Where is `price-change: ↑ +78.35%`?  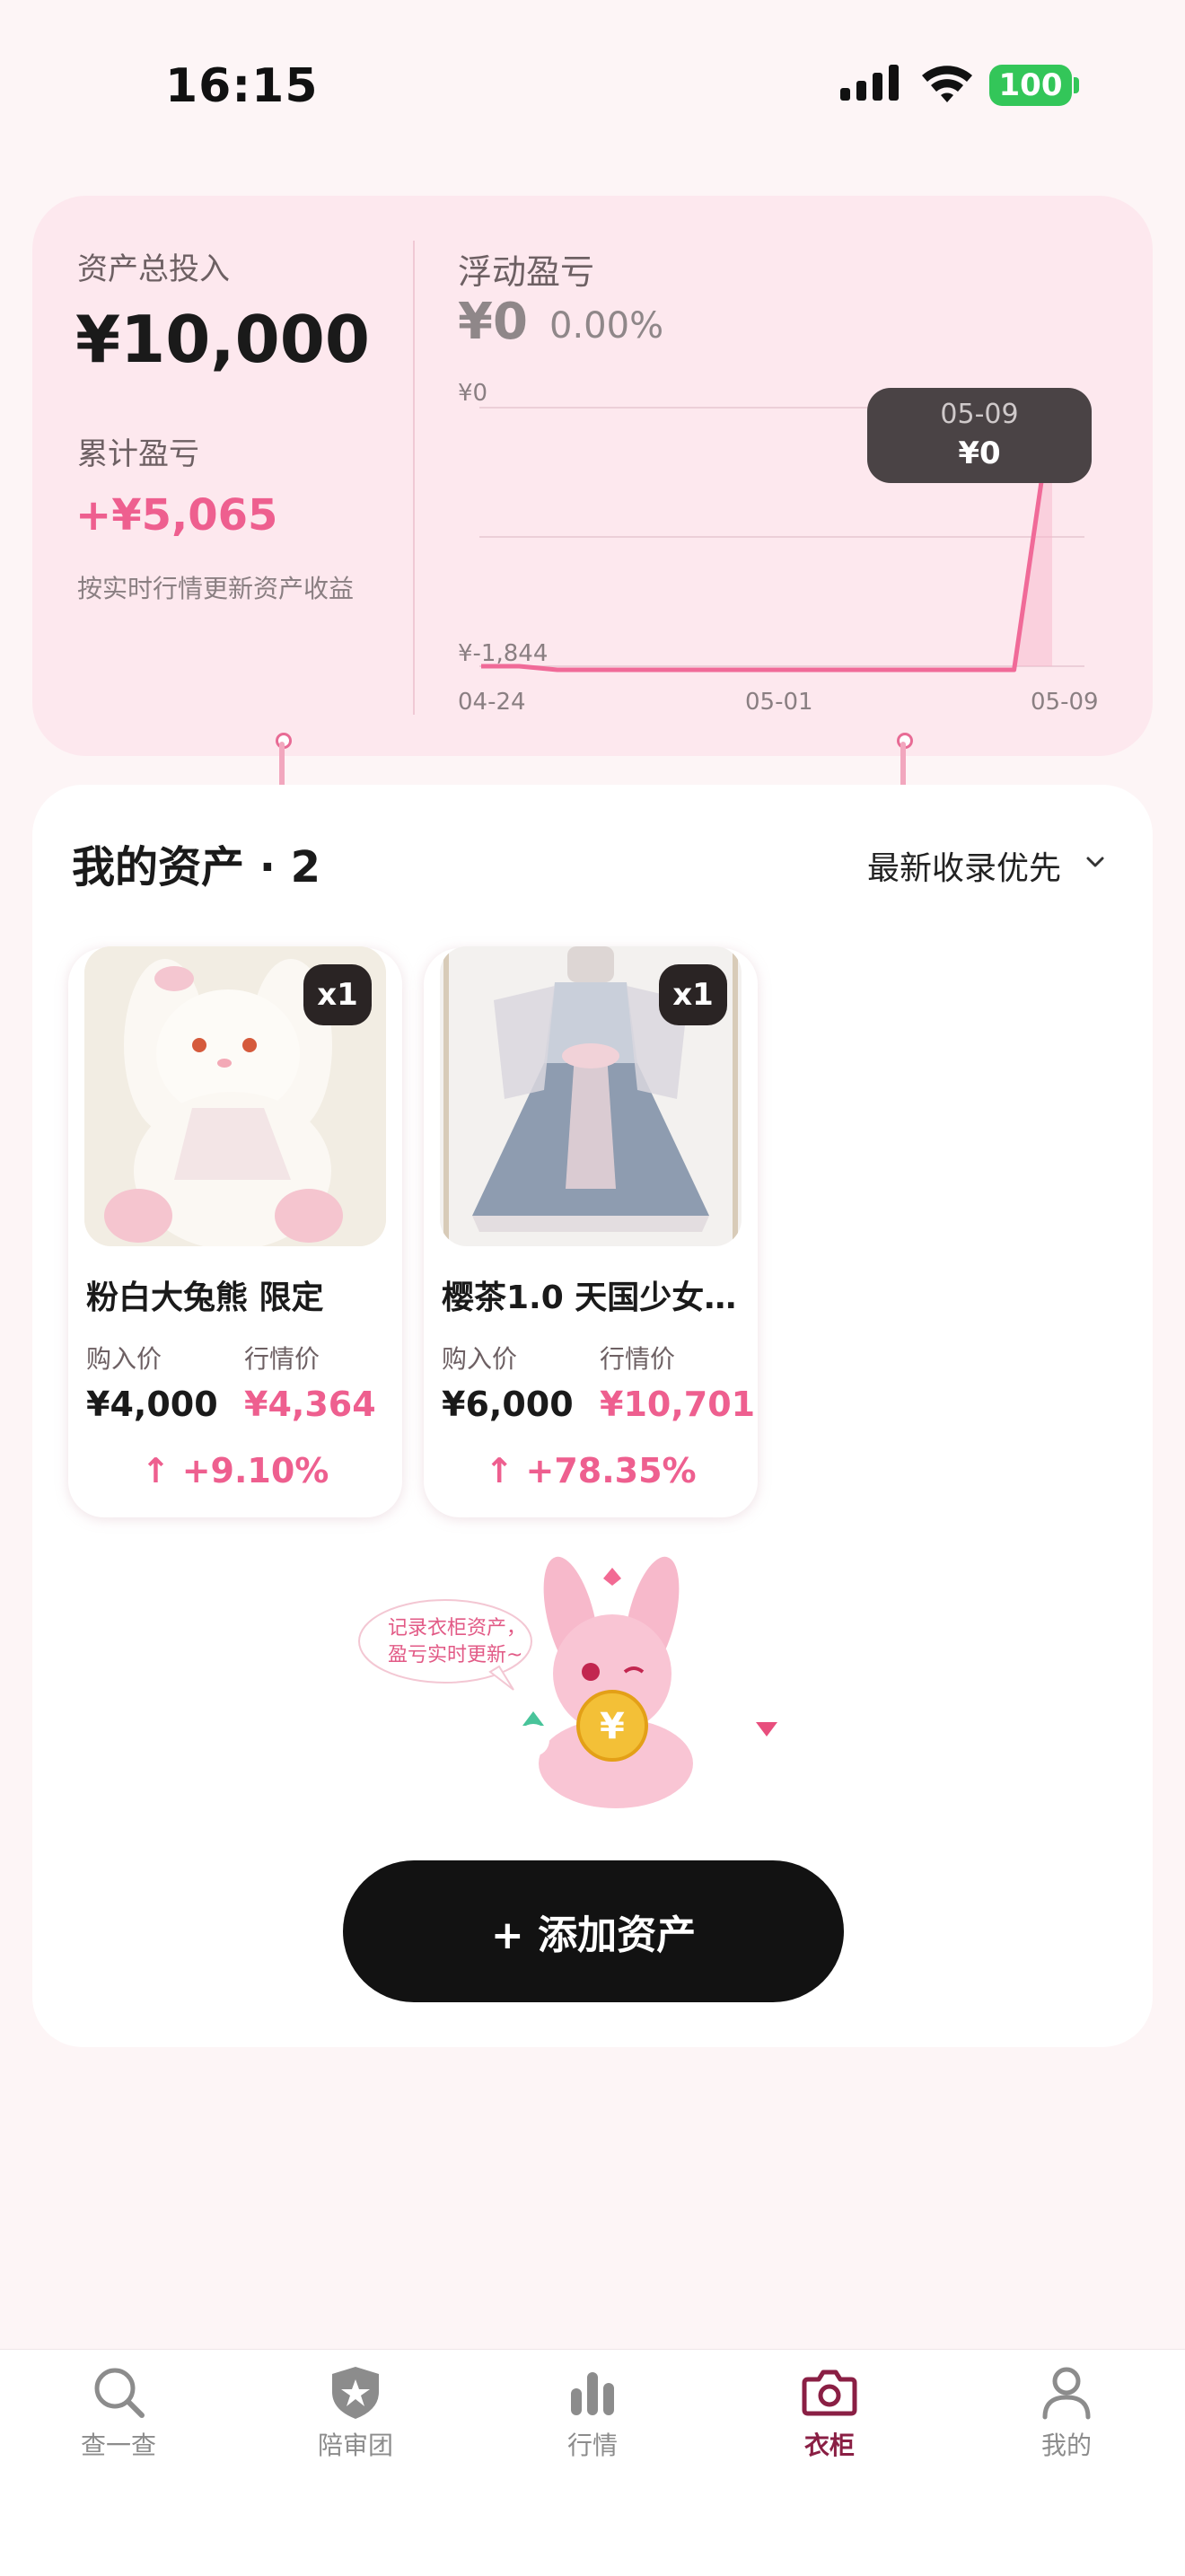 price-change: ↑ +78.35% is located at coordinates (591, 1471).